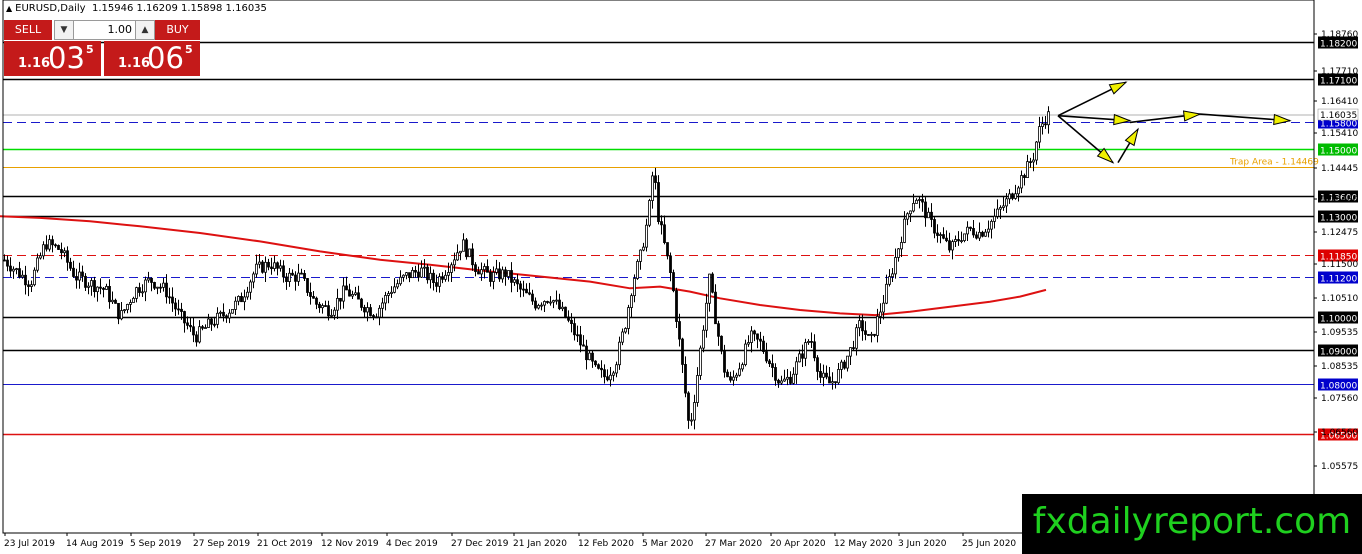  I want to click on sell-button: SELL, so click(28, 30).